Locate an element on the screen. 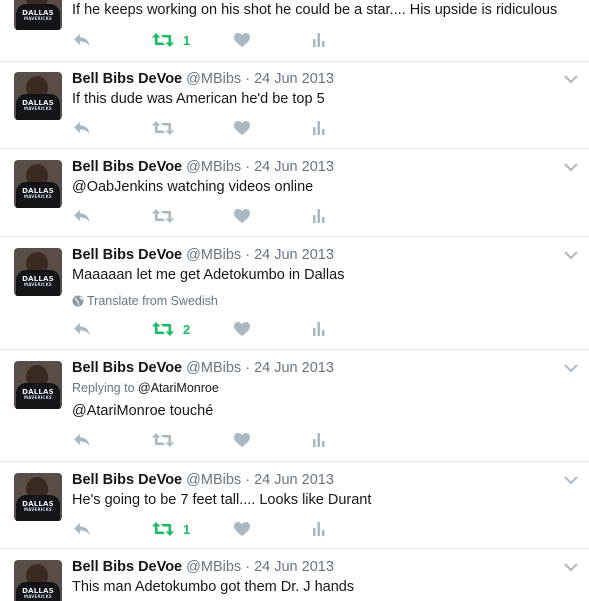 The width and height of the screenshot is (589, 601). replying-label: Replying to is located at coordinates (103, 388).